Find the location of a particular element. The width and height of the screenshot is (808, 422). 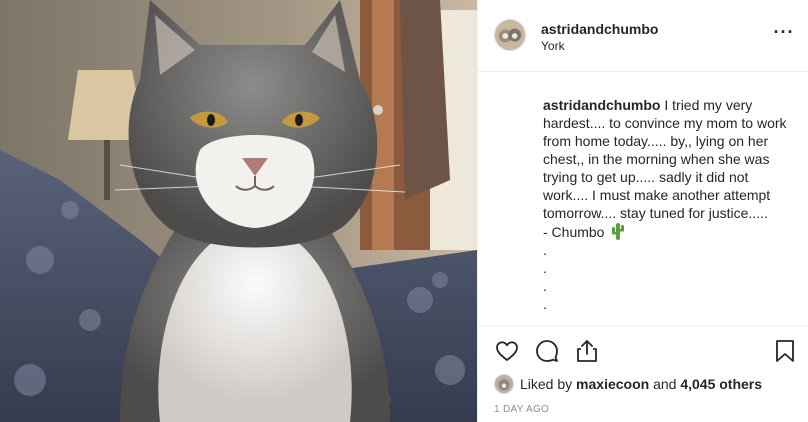

cactus-icon is located at coordinates (618, 231).